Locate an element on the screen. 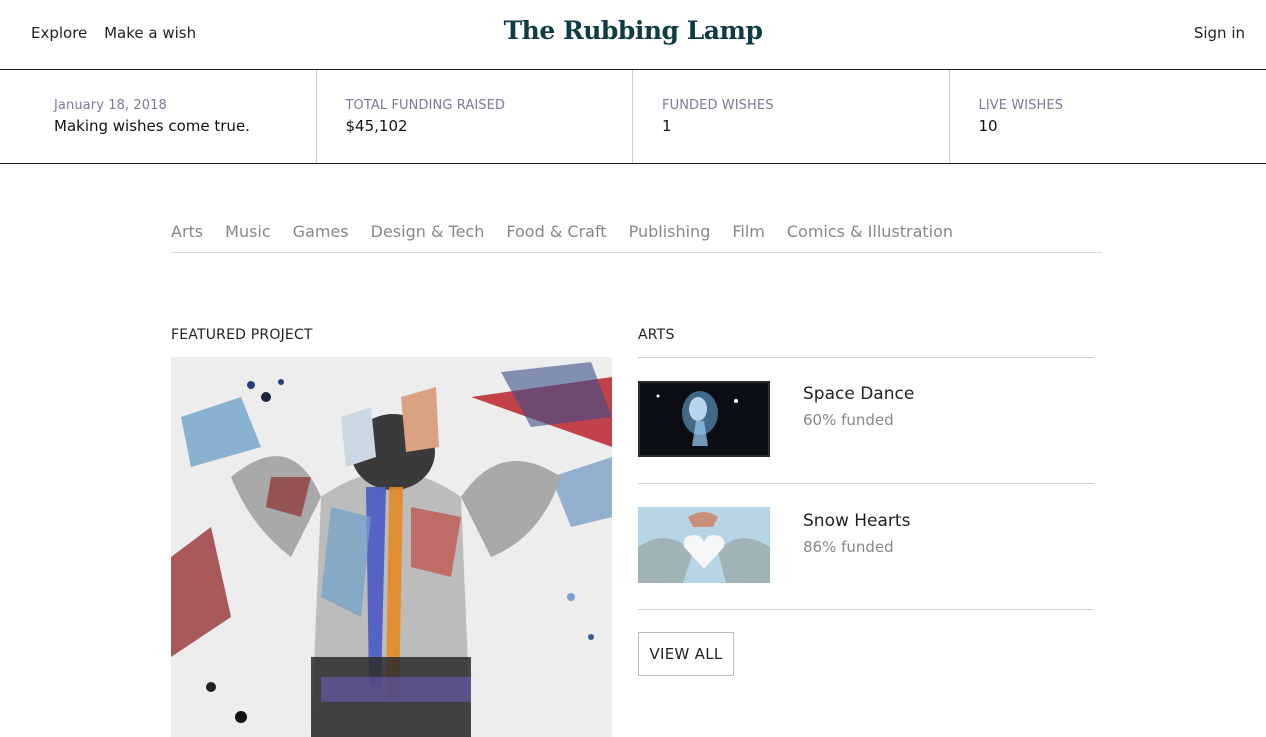  view-all-button: VIEW ALL is located at coordinates (686, 654).